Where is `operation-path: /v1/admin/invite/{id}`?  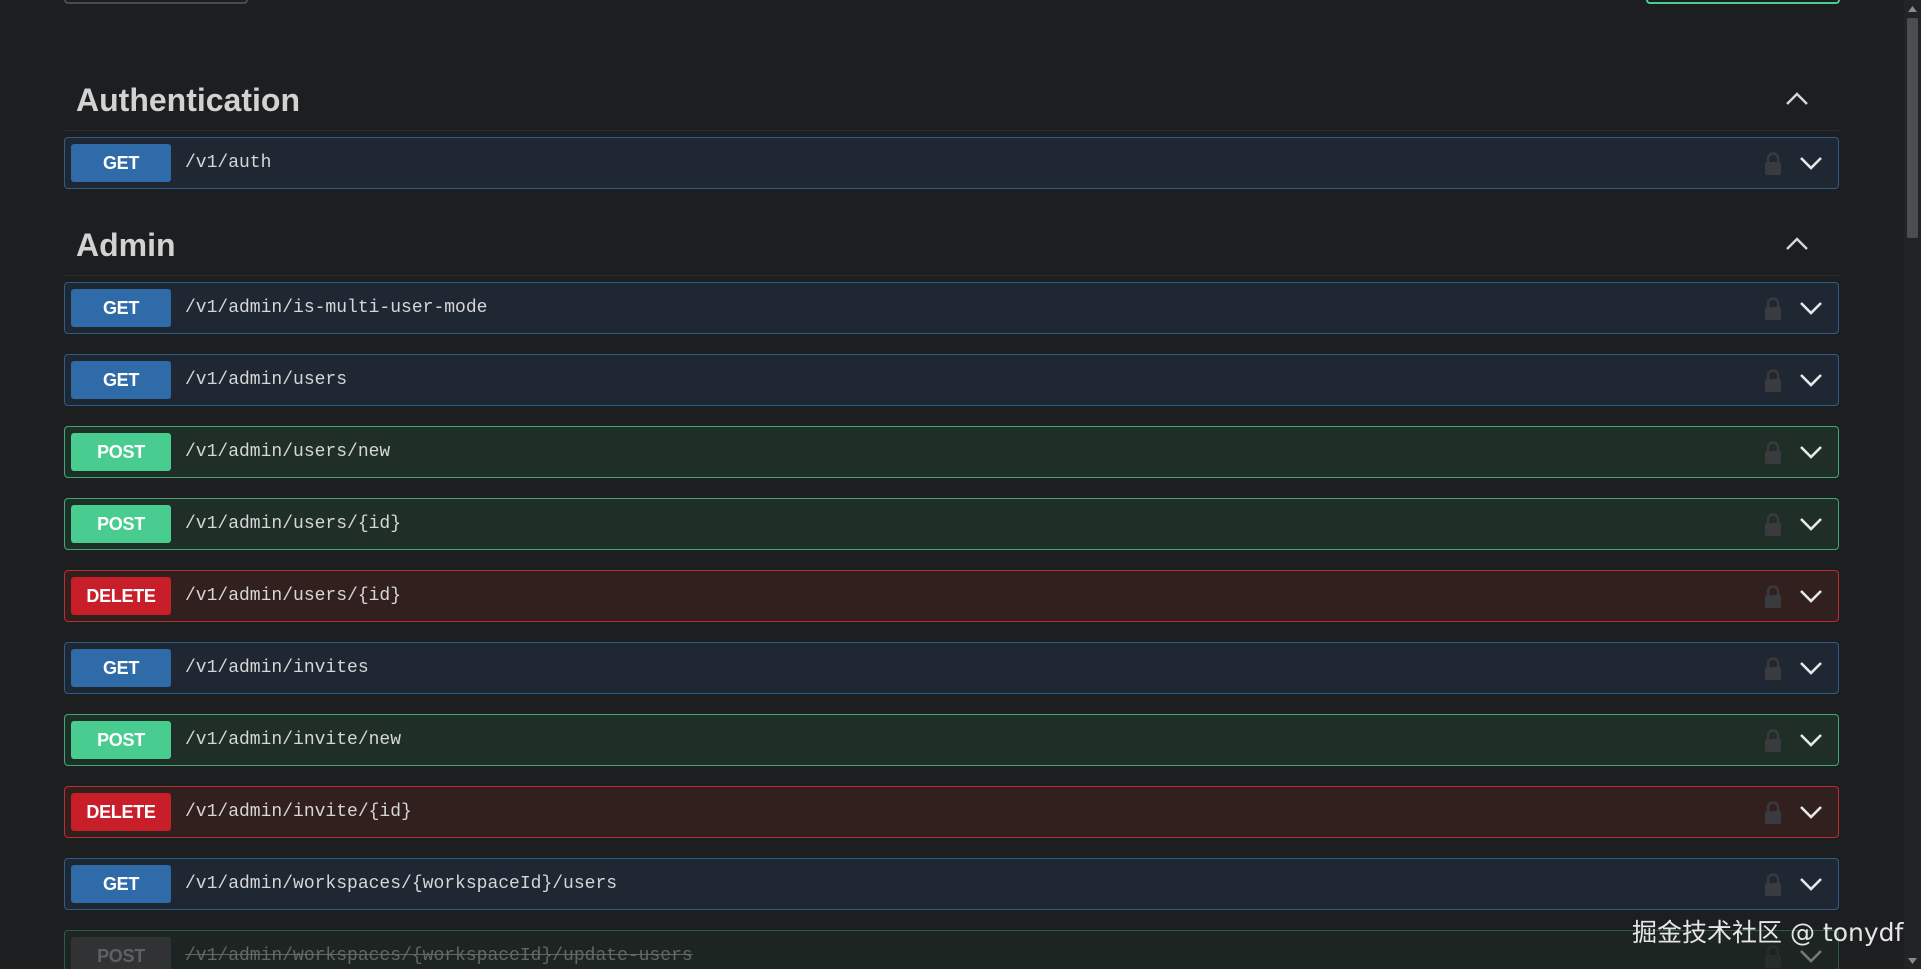
operation-path: /v1/admin/invite/{id} is located at coordinates (298, 812).